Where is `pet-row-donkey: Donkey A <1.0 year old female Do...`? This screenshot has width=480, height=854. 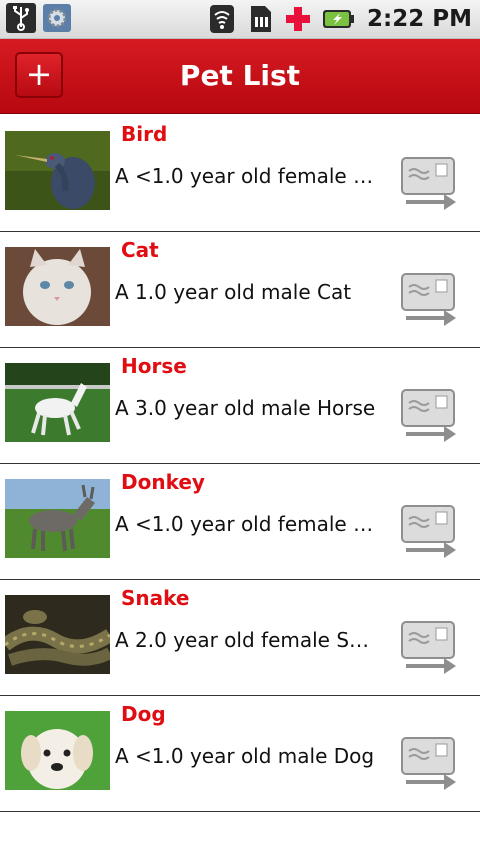
pet-row-donkey: Donkey A <1.0 year old female Do... is located at coordinates (240, 522).